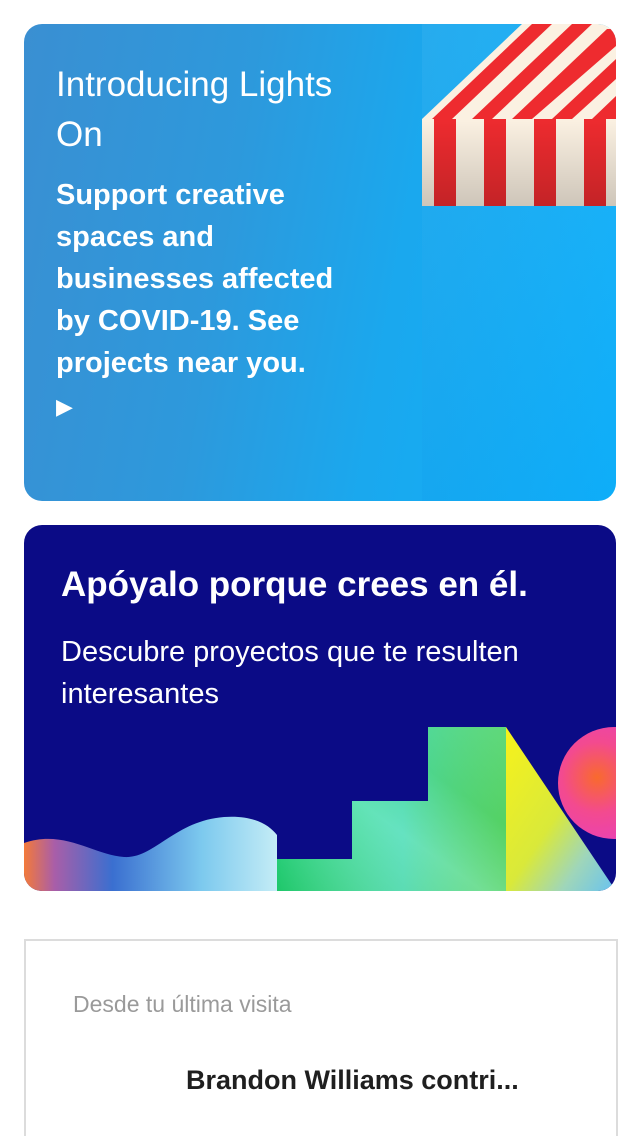 The image size is (640, 1136). I want to click on support-card-title: Apóyalo porque crees en él., so click(294, 584).